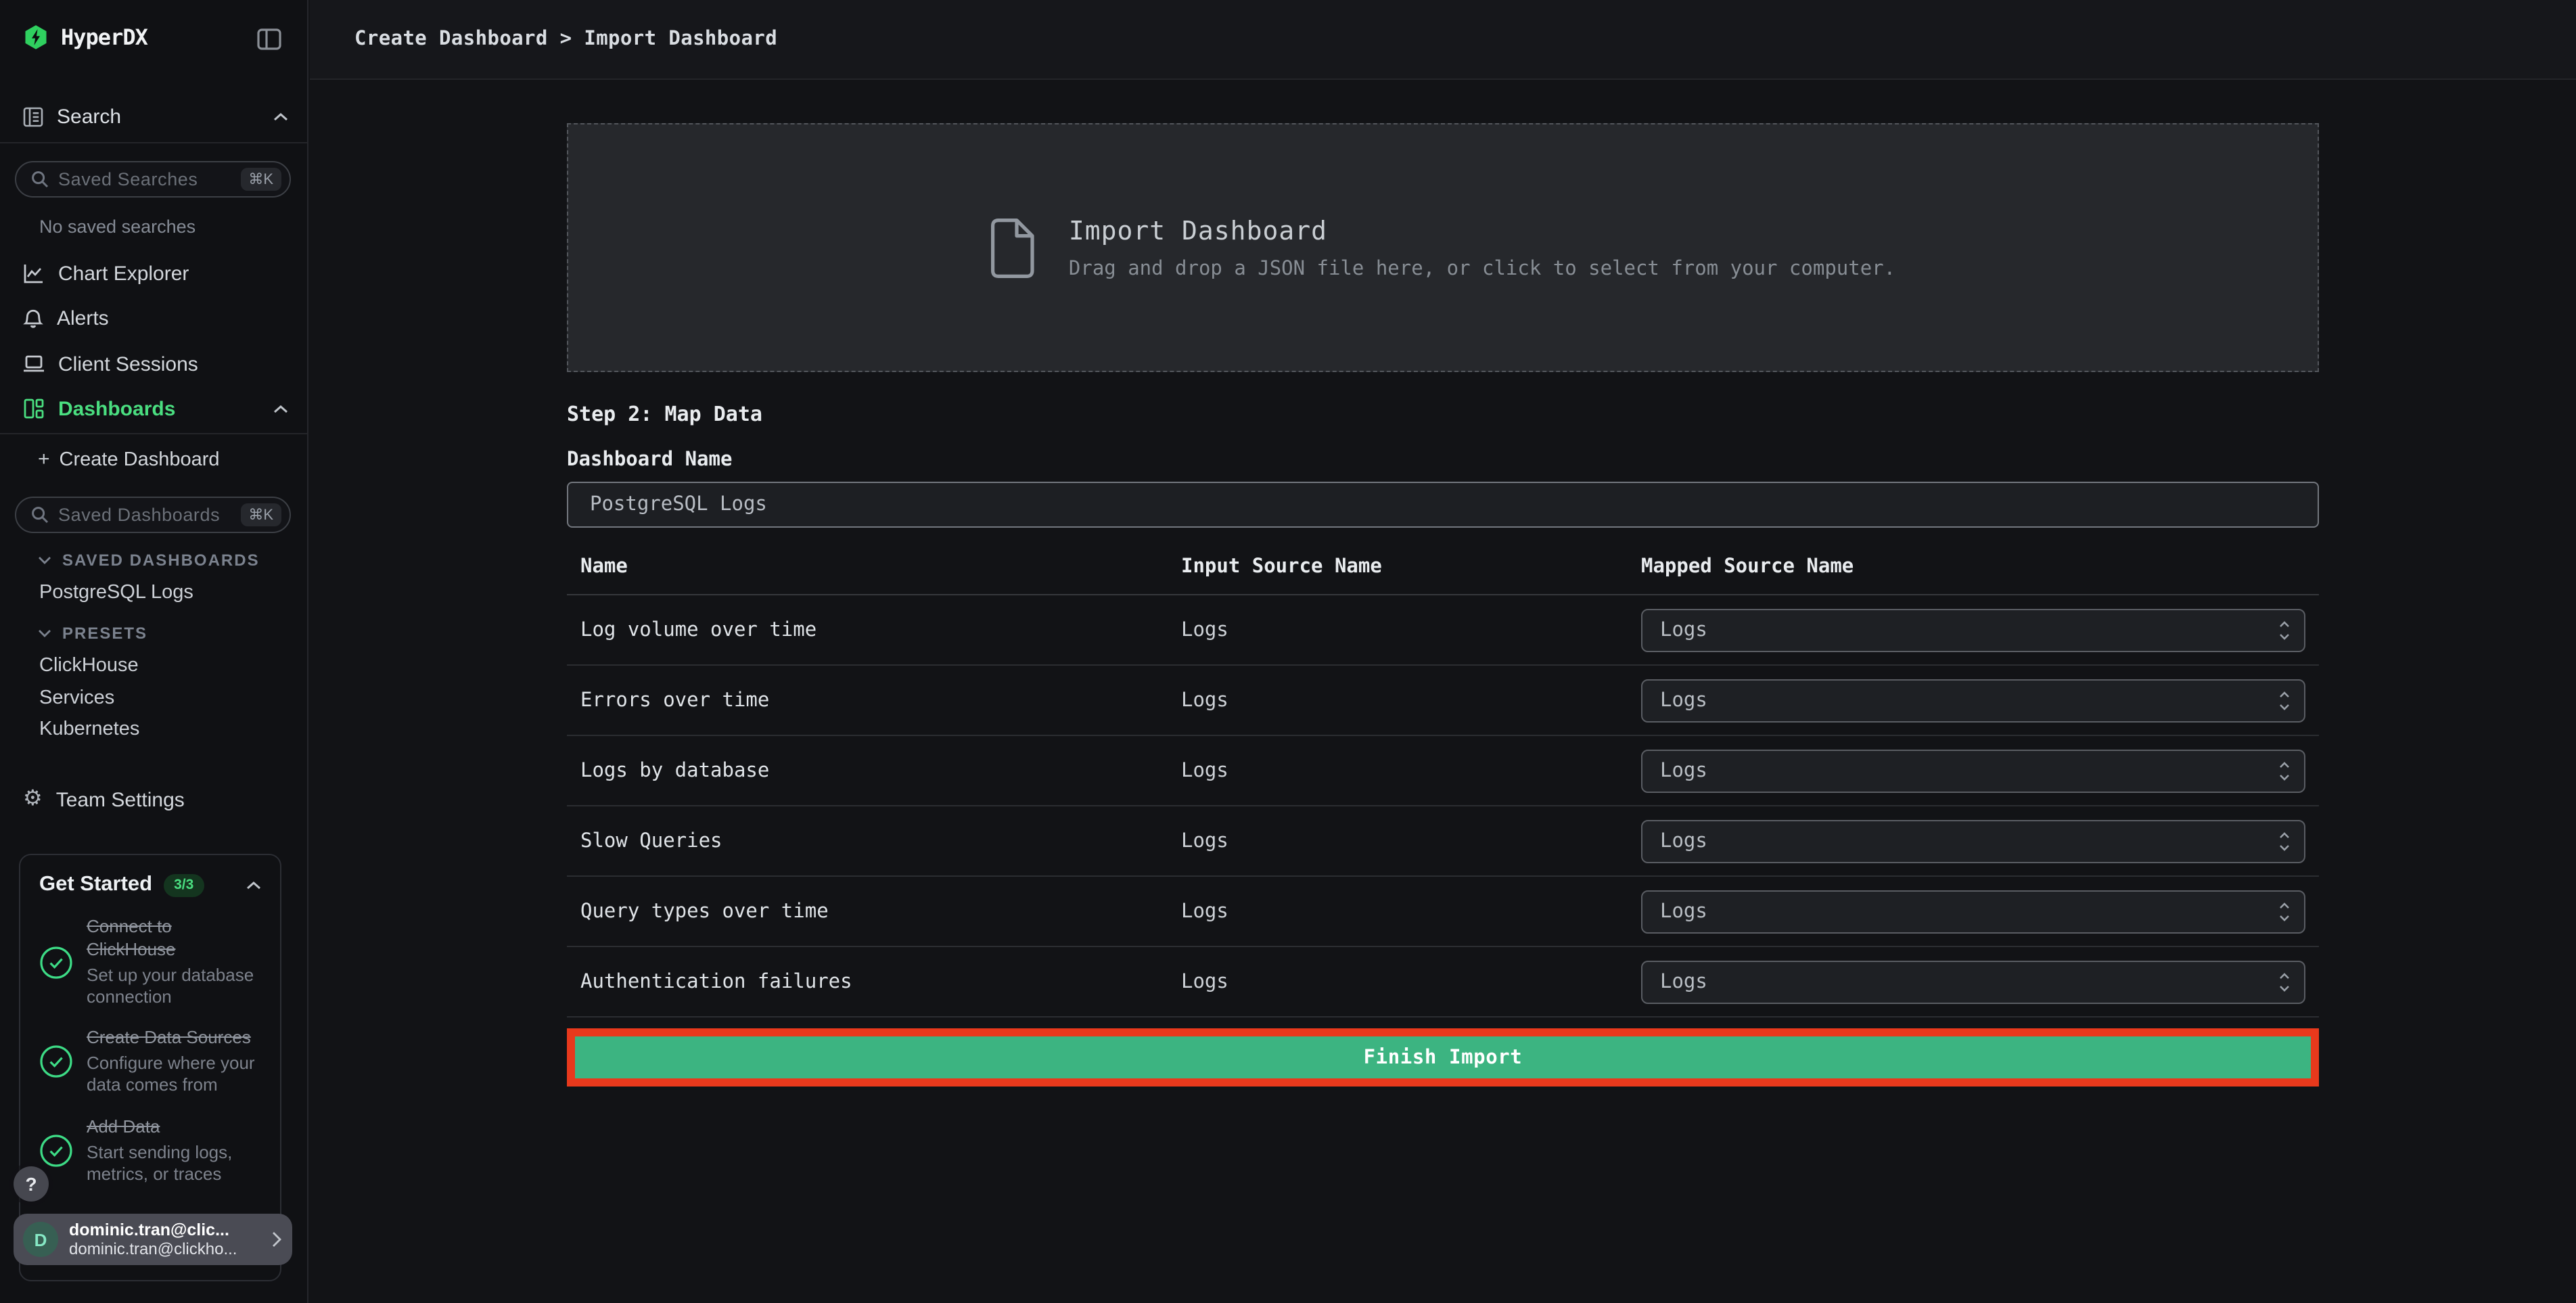 This screenshot has height=1303, width=2576. Describe the element at coordinates (31, 1184) in the screenshot. I see `help-button: ?` at that location.